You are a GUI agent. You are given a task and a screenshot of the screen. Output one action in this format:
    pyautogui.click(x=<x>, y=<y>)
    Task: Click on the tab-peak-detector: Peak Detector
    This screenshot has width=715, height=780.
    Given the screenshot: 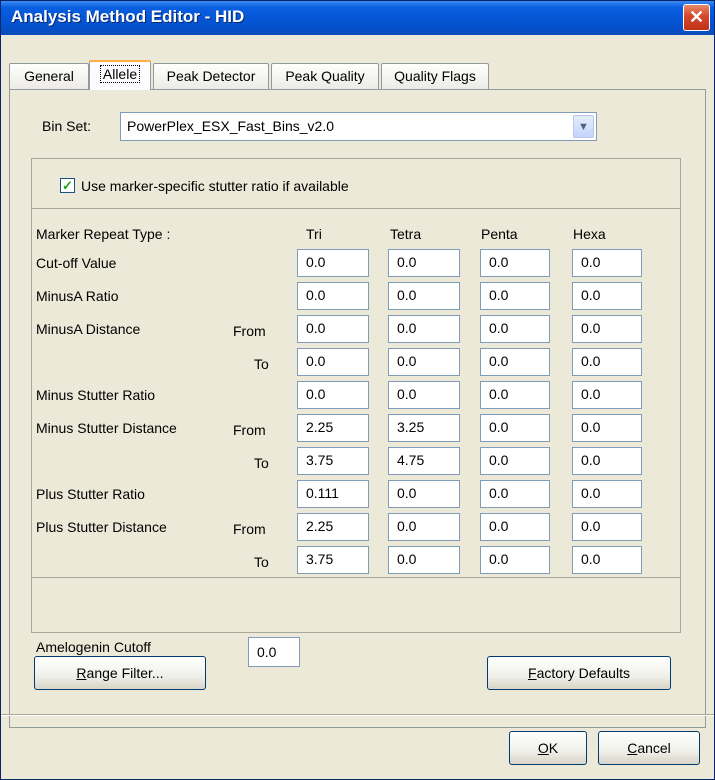 What is the action you would take?
    pyautogui.click(x=211, y=76)
    